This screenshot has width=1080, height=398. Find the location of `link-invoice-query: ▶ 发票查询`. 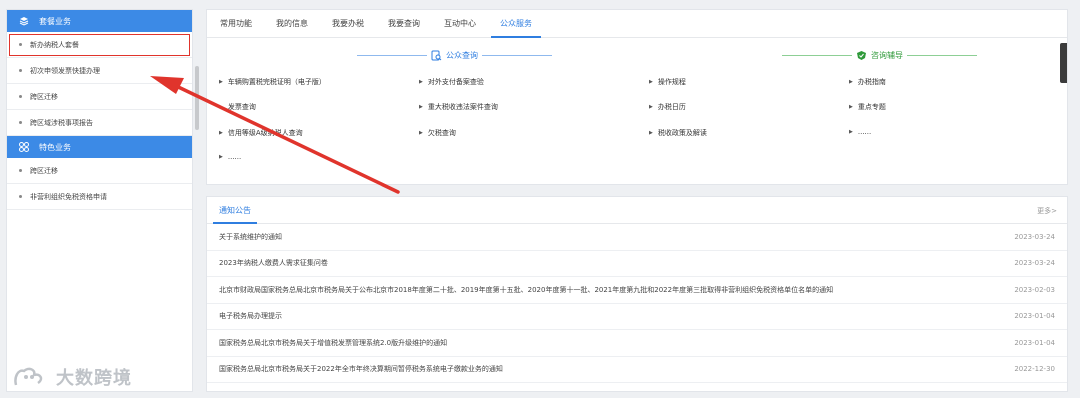

link-invoice-query: ▶ 发票查询 is located at coordinates (237, 107).